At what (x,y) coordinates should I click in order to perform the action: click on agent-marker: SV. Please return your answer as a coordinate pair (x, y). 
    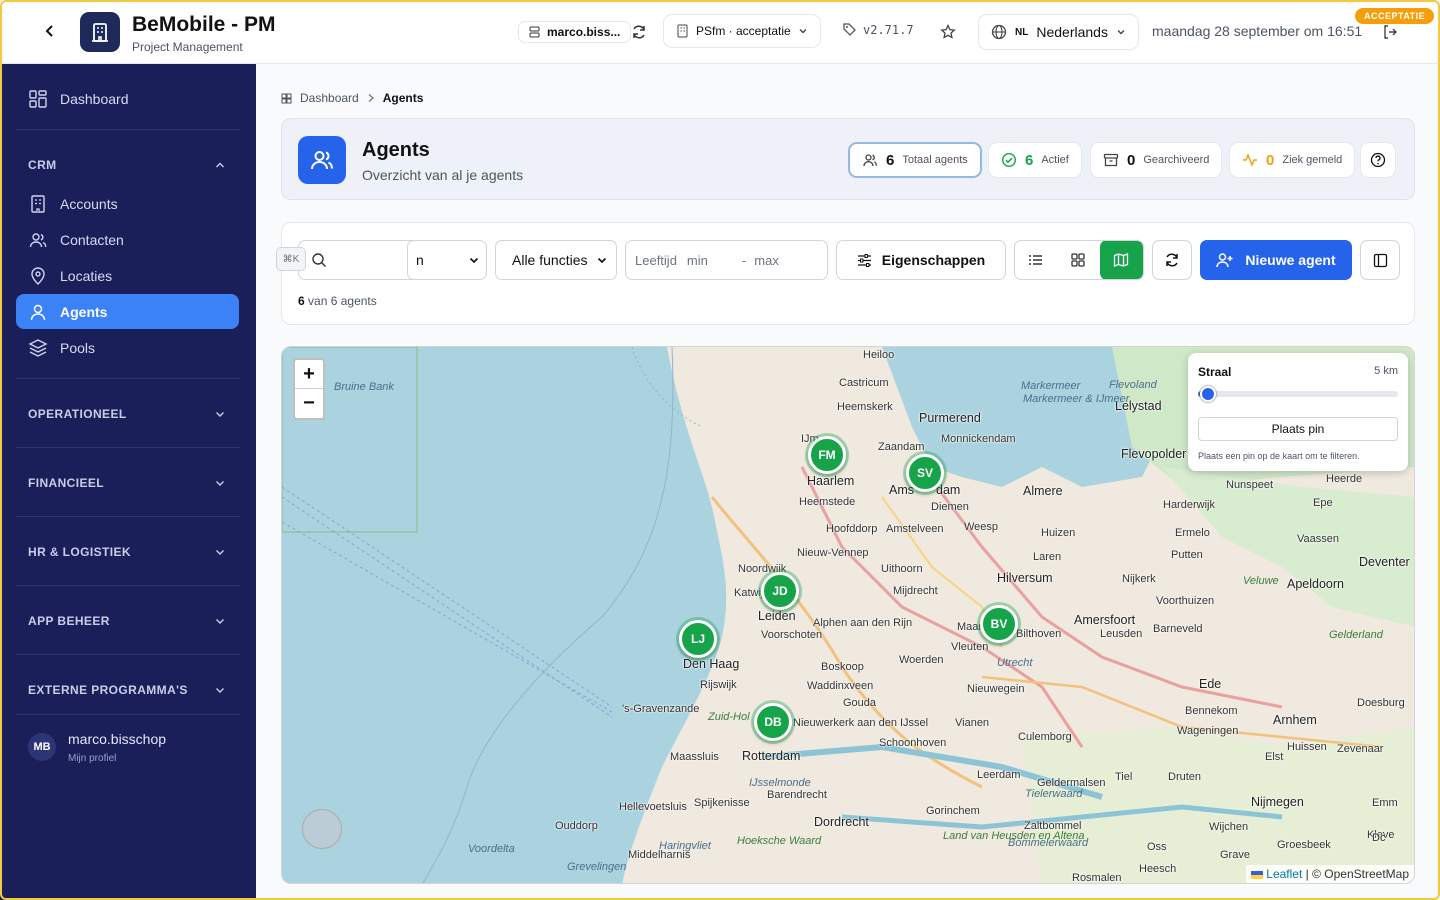
    Looking at the image, I should click on (925, 473).